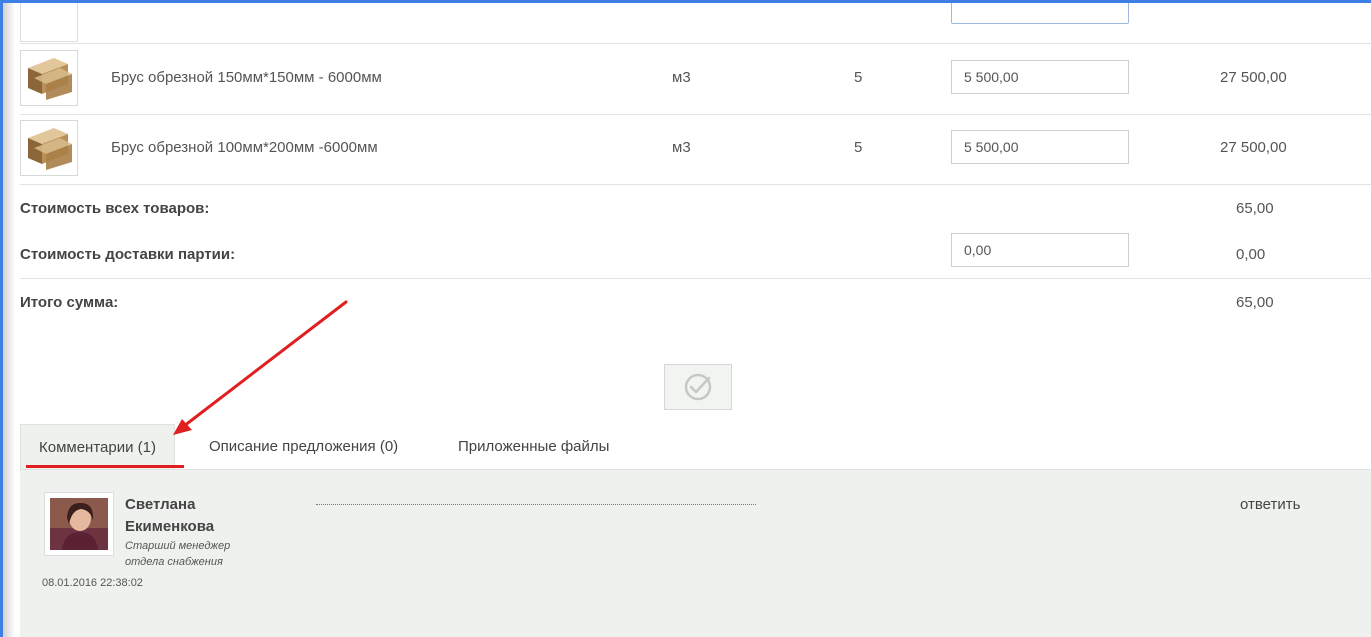  What do you see at coordinates (1255, 302) in the screenshot?
I see `total-sum-value: 65,00` at bounding box center [1255, 302].